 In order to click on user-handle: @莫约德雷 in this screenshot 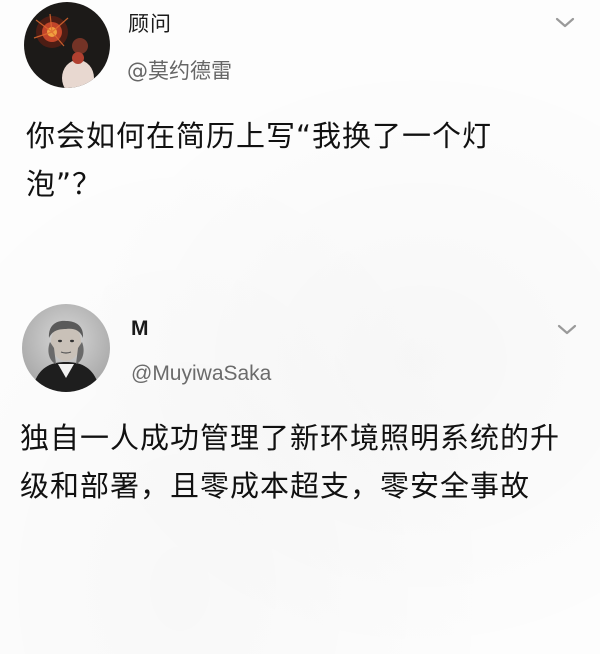, I will do `click(179, 70)`.